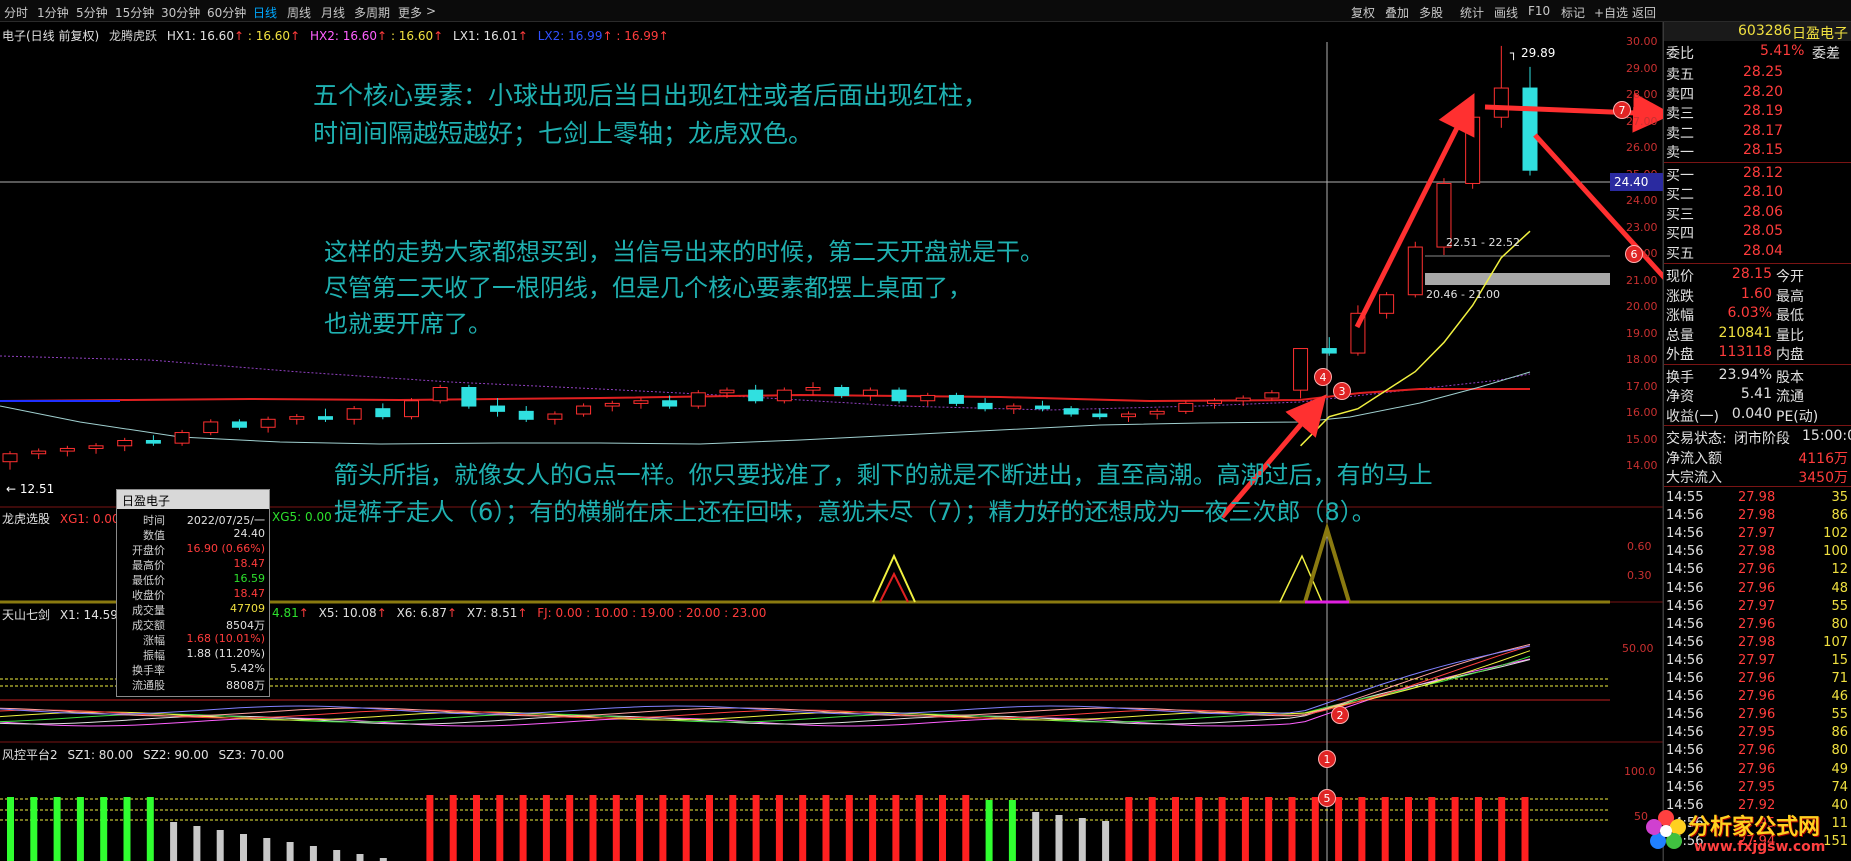 The height and width of the screenshot is (861, 1851). Describe the element at coordinates (1757, 534) in the screenshot. I see `tick-row: 14:56 27.97 102` at that location.